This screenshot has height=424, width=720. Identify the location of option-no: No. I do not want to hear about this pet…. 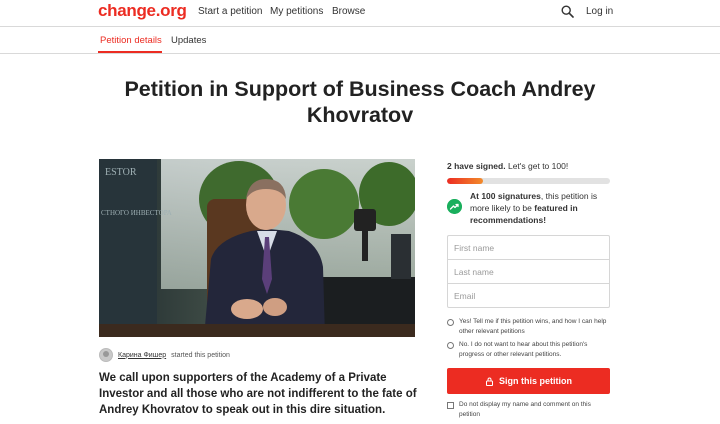
(529, 350).